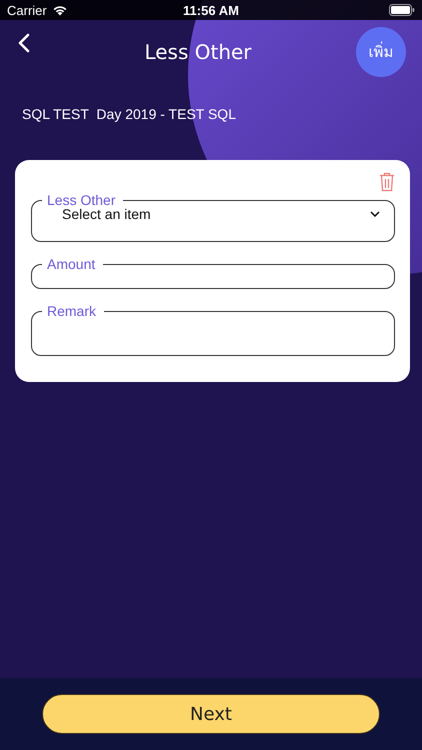 This screenshot has height=750, width=422. Describe the element at coordinates (213, 329) in the screenshot. I see `input-field: Remark` at that location.